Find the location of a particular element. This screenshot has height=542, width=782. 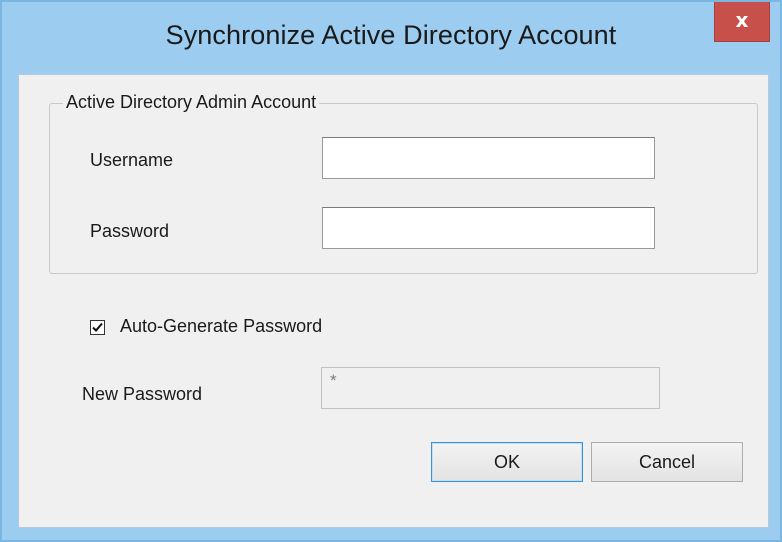

username-input is located at coordinates (488, 158).